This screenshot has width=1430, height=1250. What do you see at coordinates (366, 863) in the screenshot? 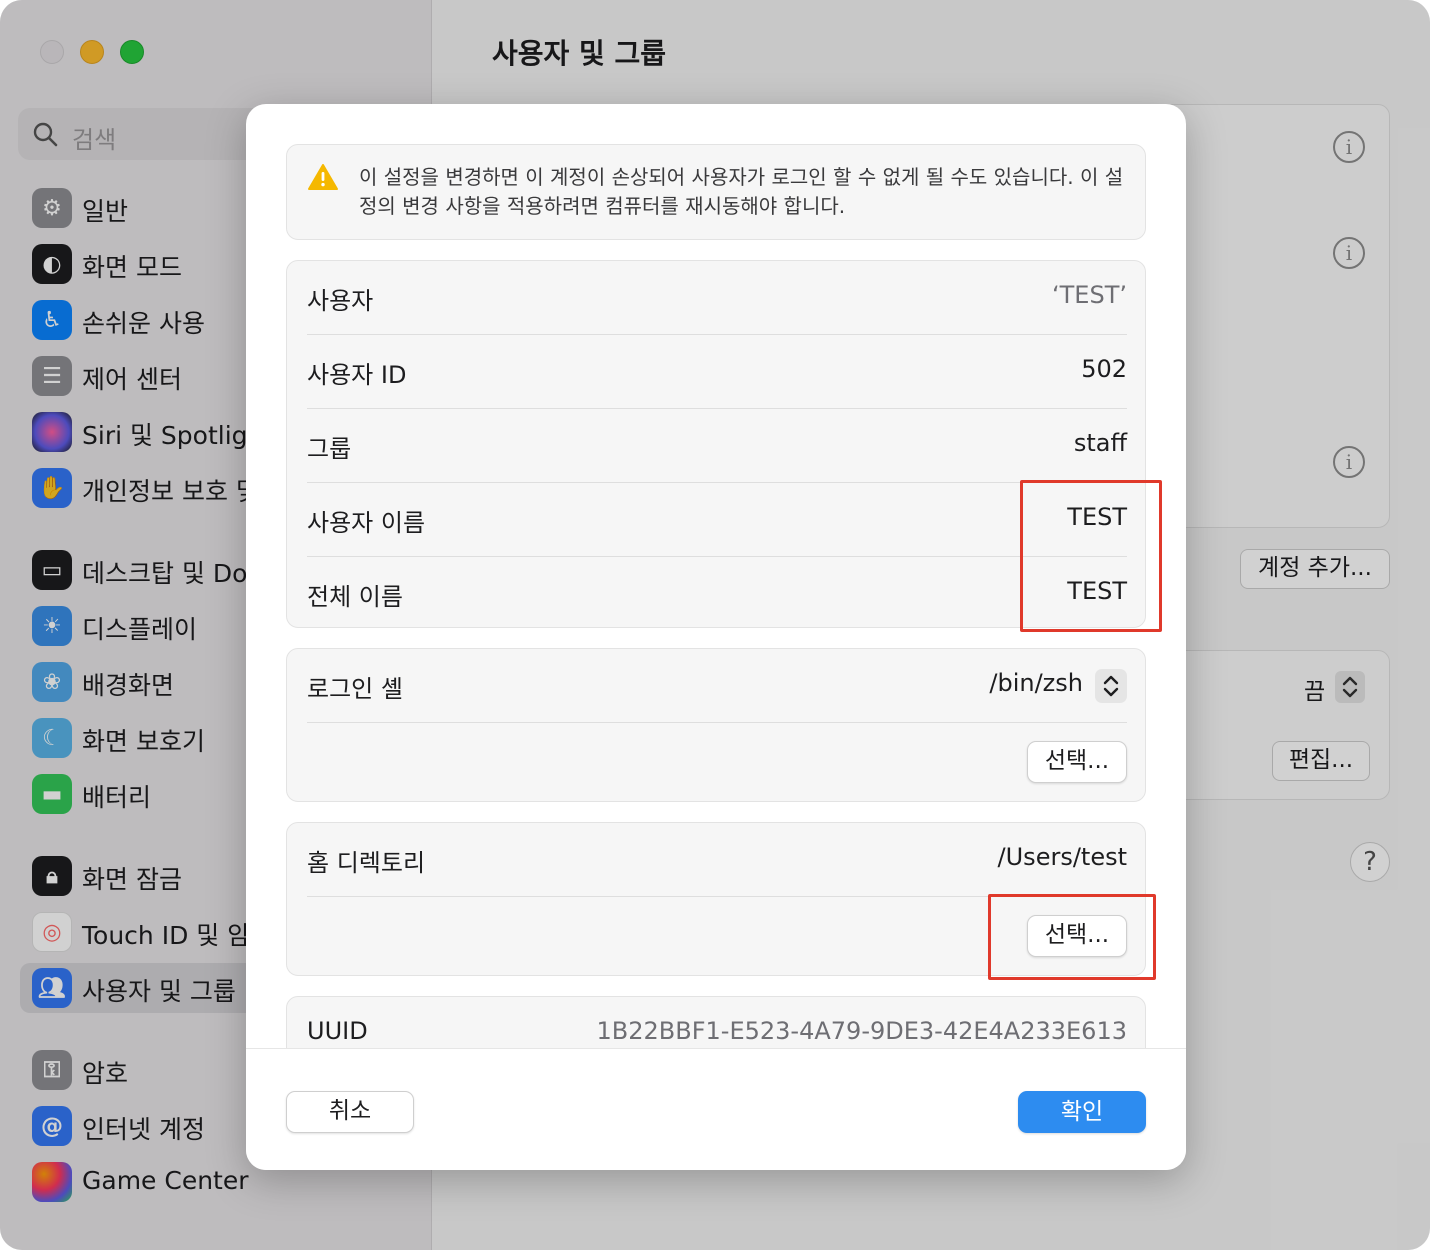
I see `home-directory-label: 홈 디렉토리` at bounding box center [366, 863].